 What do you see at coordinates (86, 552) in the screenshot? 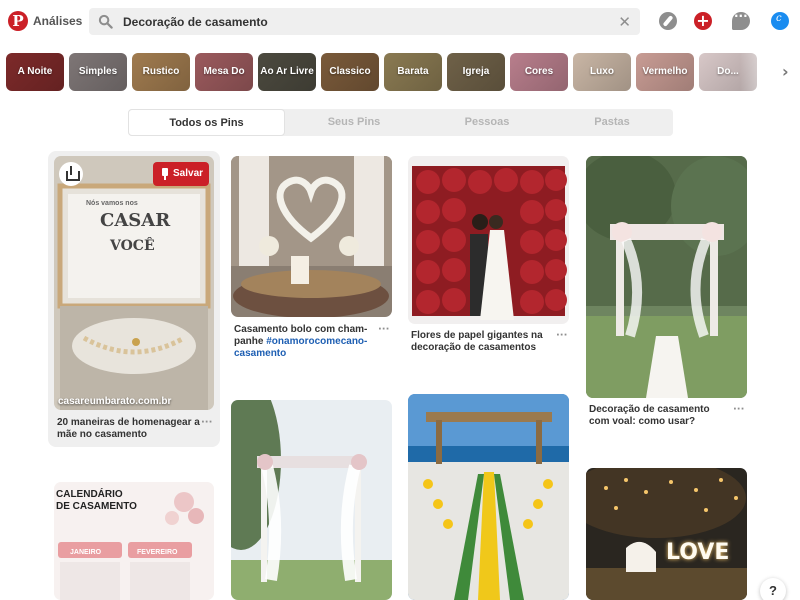
I see `calendar-month: JANEIRO` at bounding box center [86, 552].